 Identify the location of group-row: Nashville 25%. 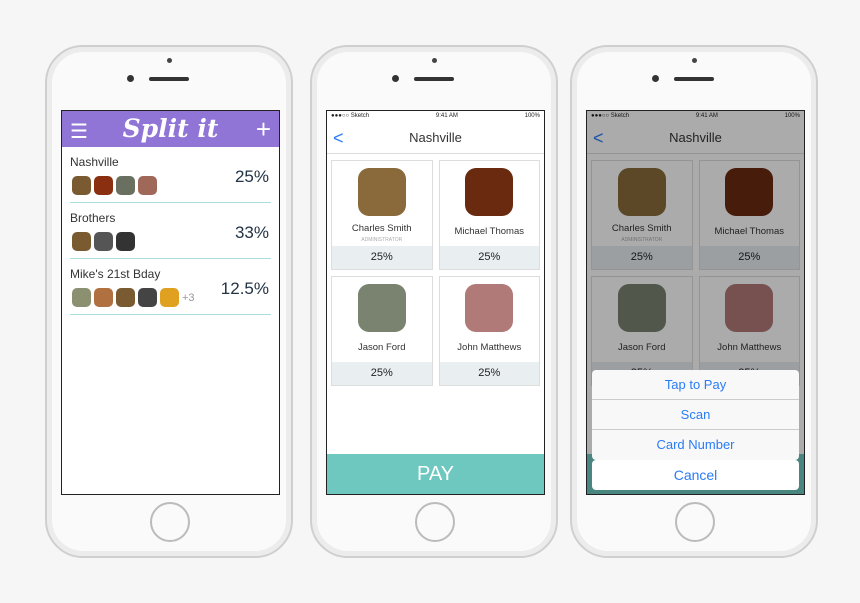
(170, 175).